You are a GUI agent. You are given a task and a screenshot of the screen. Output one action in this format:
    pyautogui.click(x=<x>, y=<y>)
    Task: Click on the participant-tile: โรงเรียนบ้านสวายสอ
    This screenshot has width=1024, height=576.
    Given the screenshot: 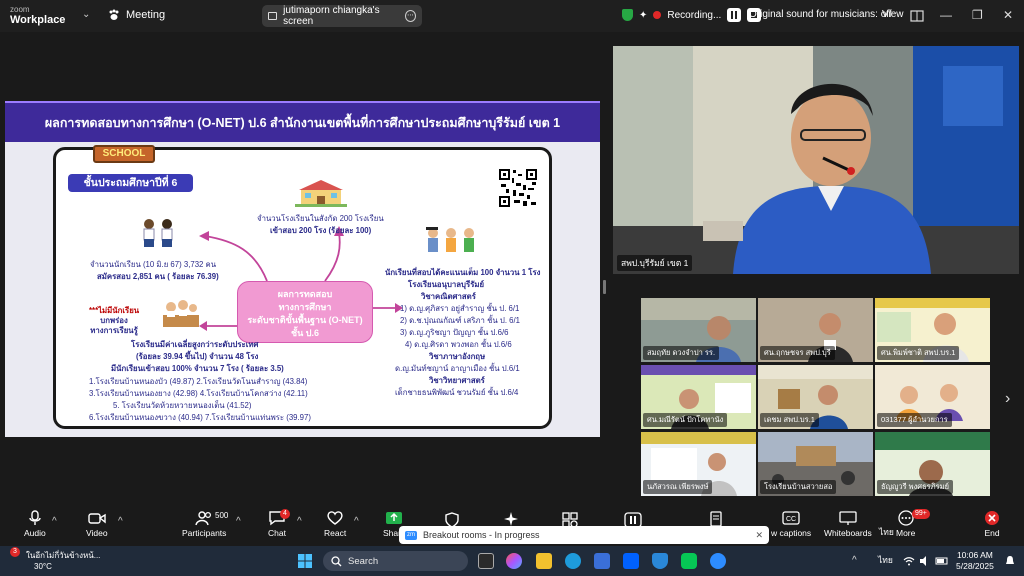 What is the action you would take?
    pyautogui.click(x=815, y=464)
    